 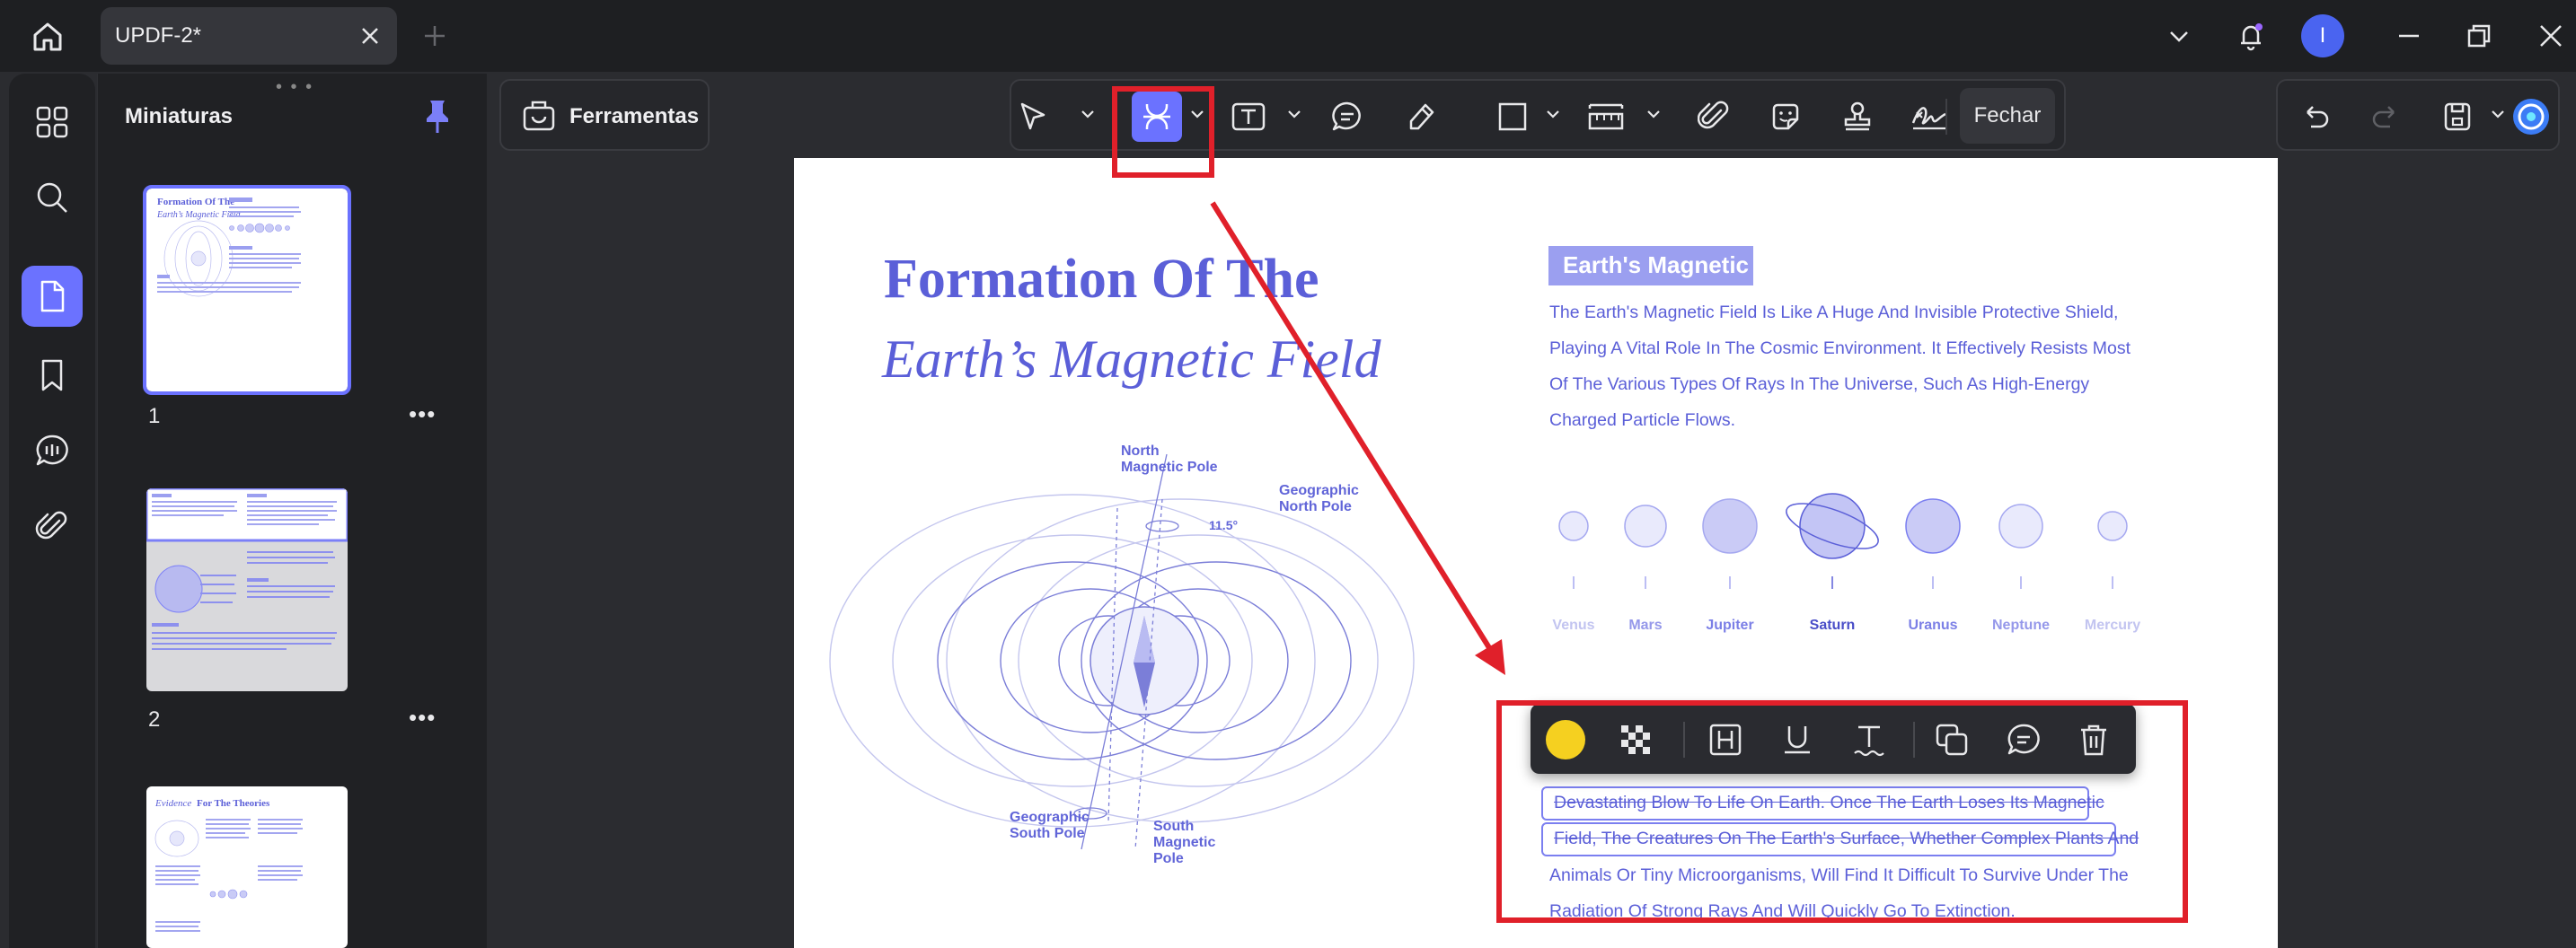 What do you see at coordinates (1730, 625) in the screenshot?
I see `planet-label-jupiter: Jupiter` at bounding box center [1730, 625].